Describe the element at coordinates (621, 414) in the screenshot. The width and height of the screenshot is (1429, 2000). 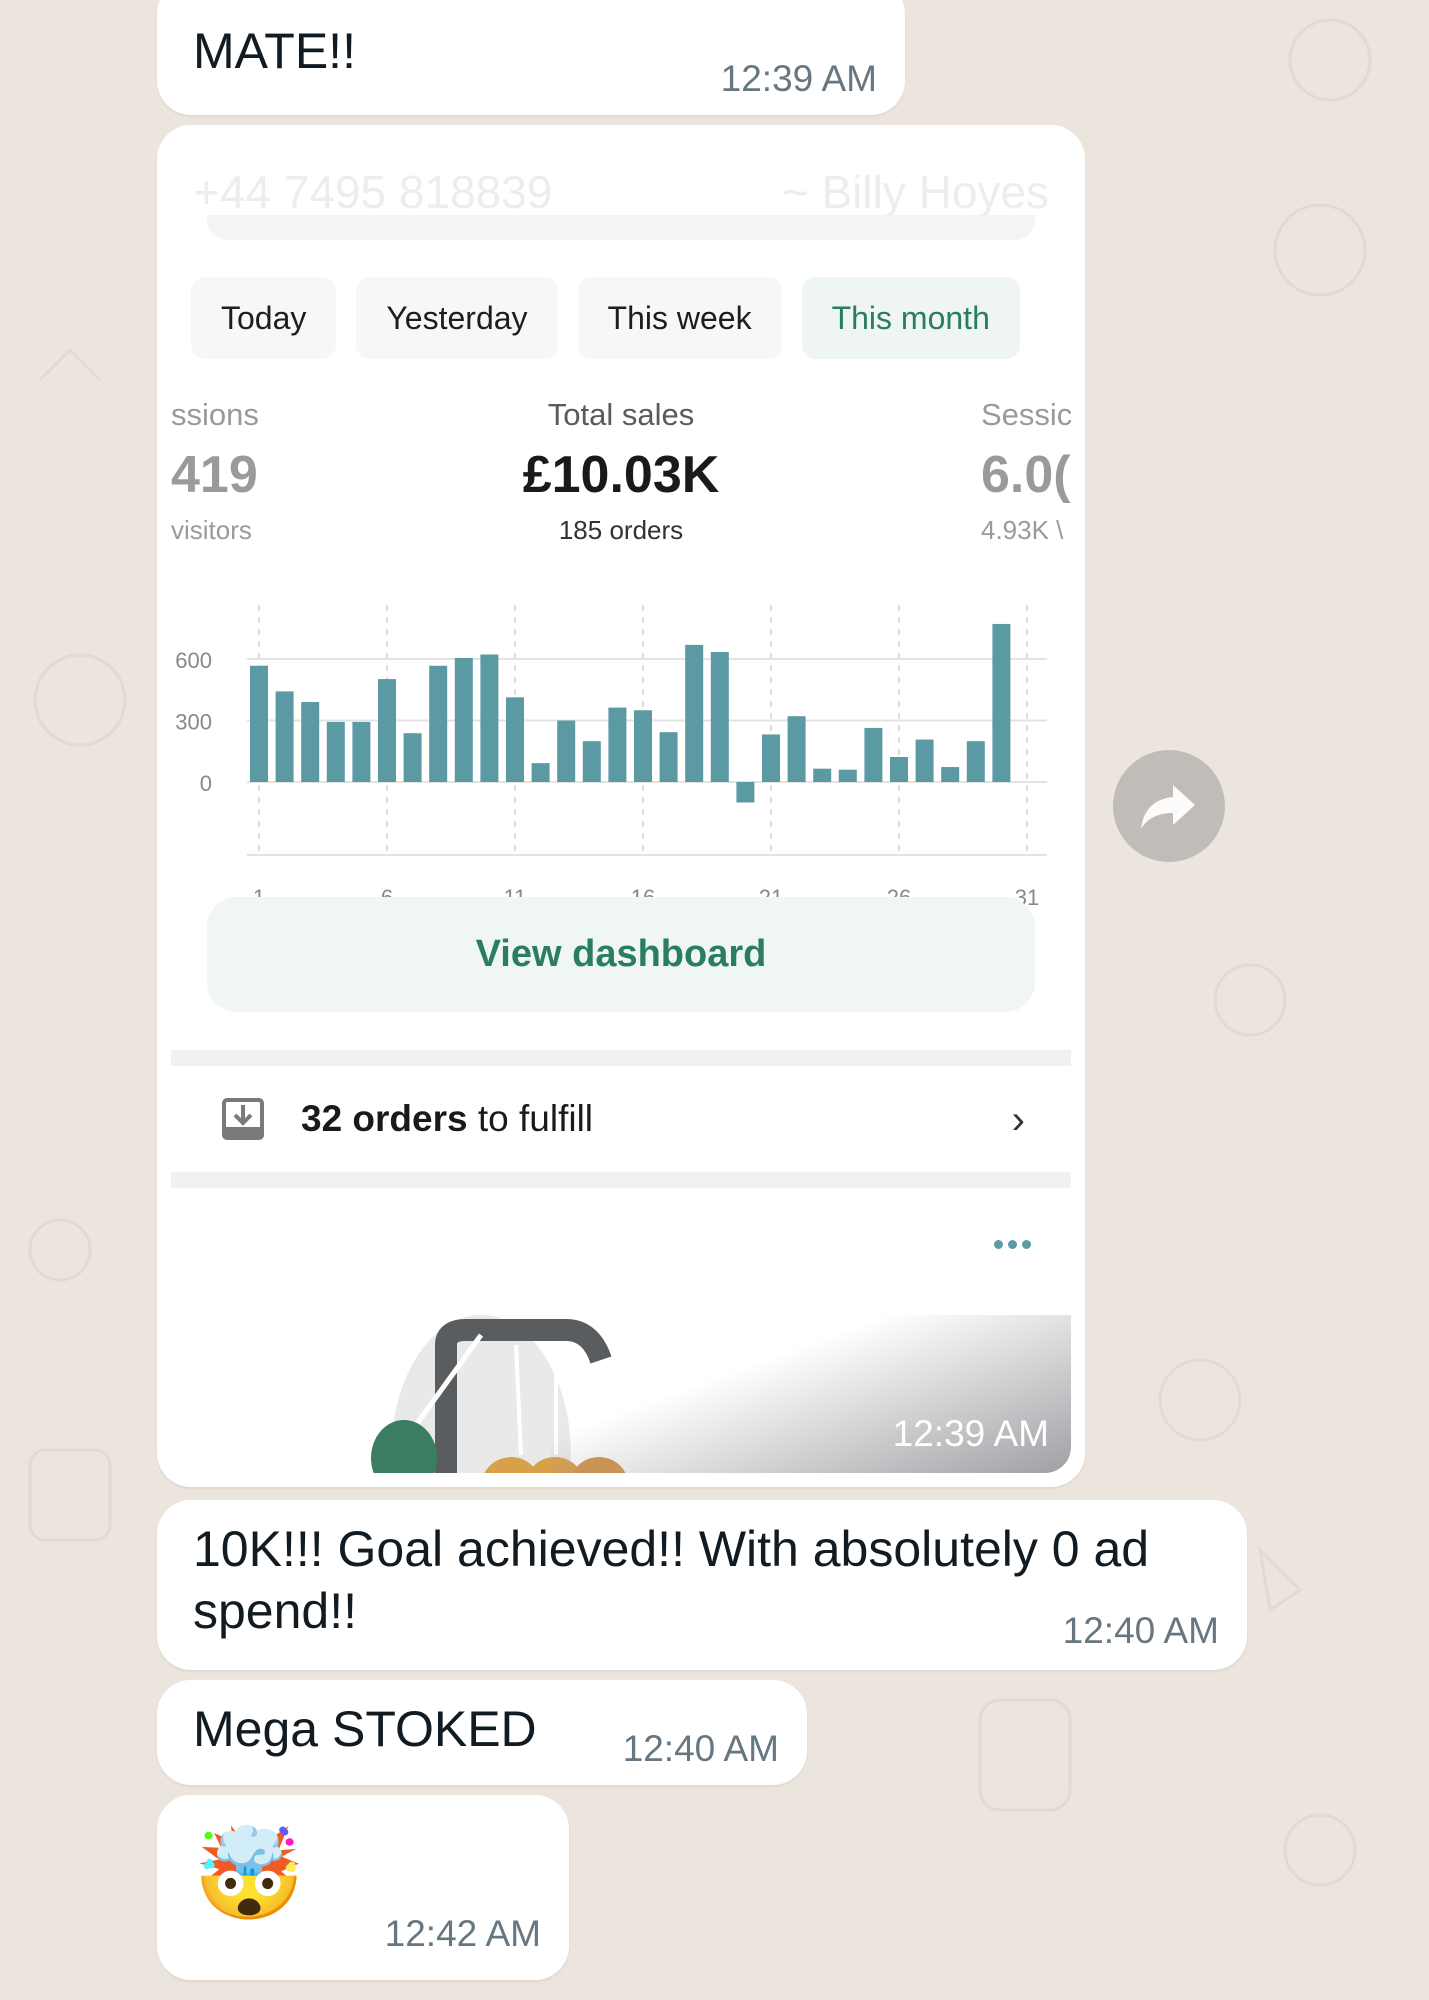
I see `stat-label: Total sales` at that location.